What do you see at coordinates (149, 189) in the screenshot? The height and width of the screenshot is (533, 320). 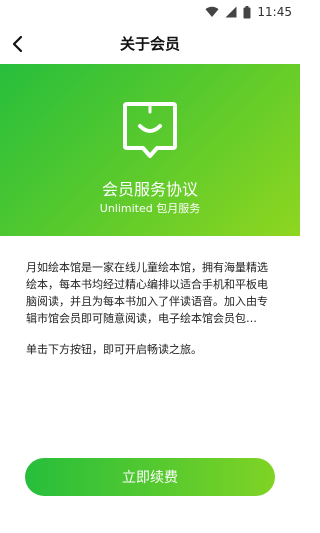 I see `agreement-title: 会员服务协议` at bounding box center [149, 189].